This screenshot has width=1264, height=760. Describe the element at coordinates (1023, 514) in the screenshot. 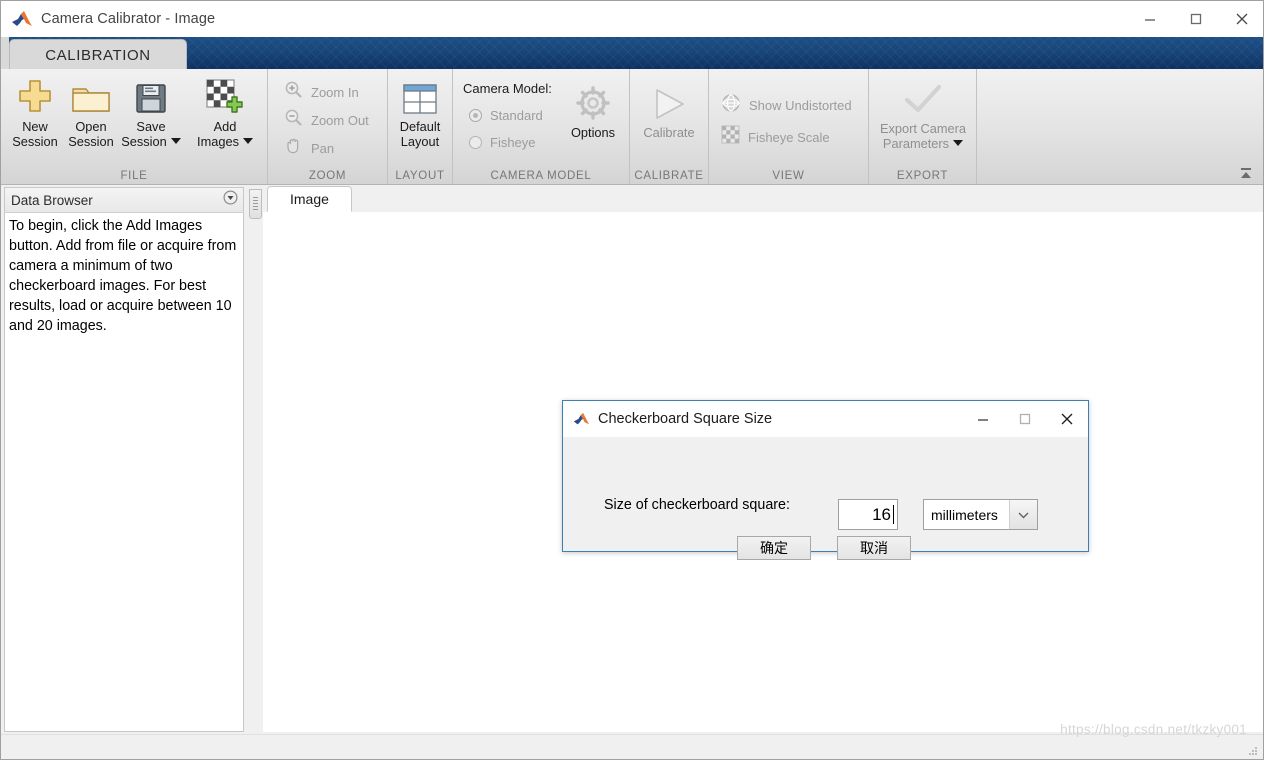

I see `chevron-down-icon` at that location.